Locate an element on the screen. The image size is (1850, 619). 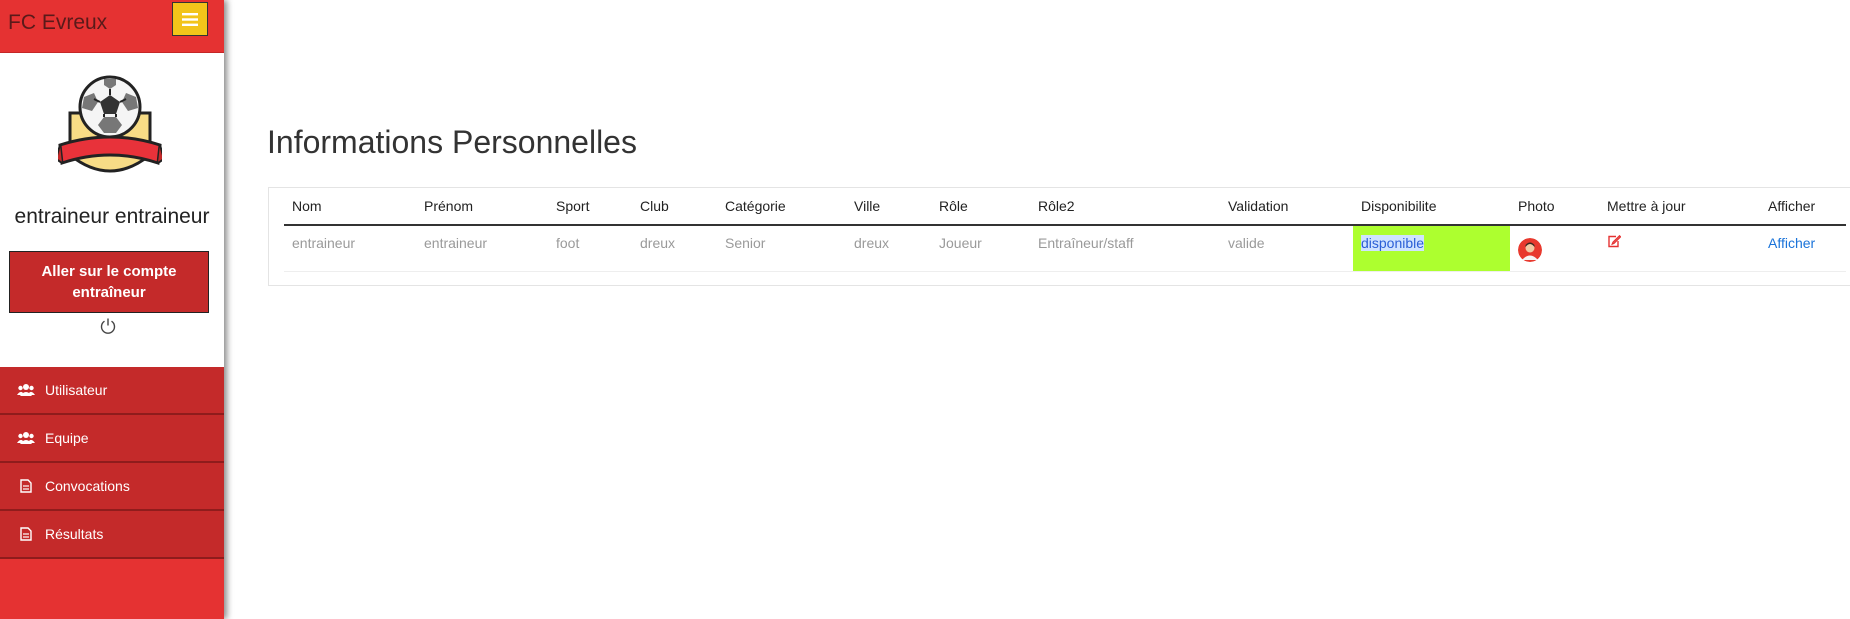
column-header-validation: Validation is located at coordinates (1286, 207).